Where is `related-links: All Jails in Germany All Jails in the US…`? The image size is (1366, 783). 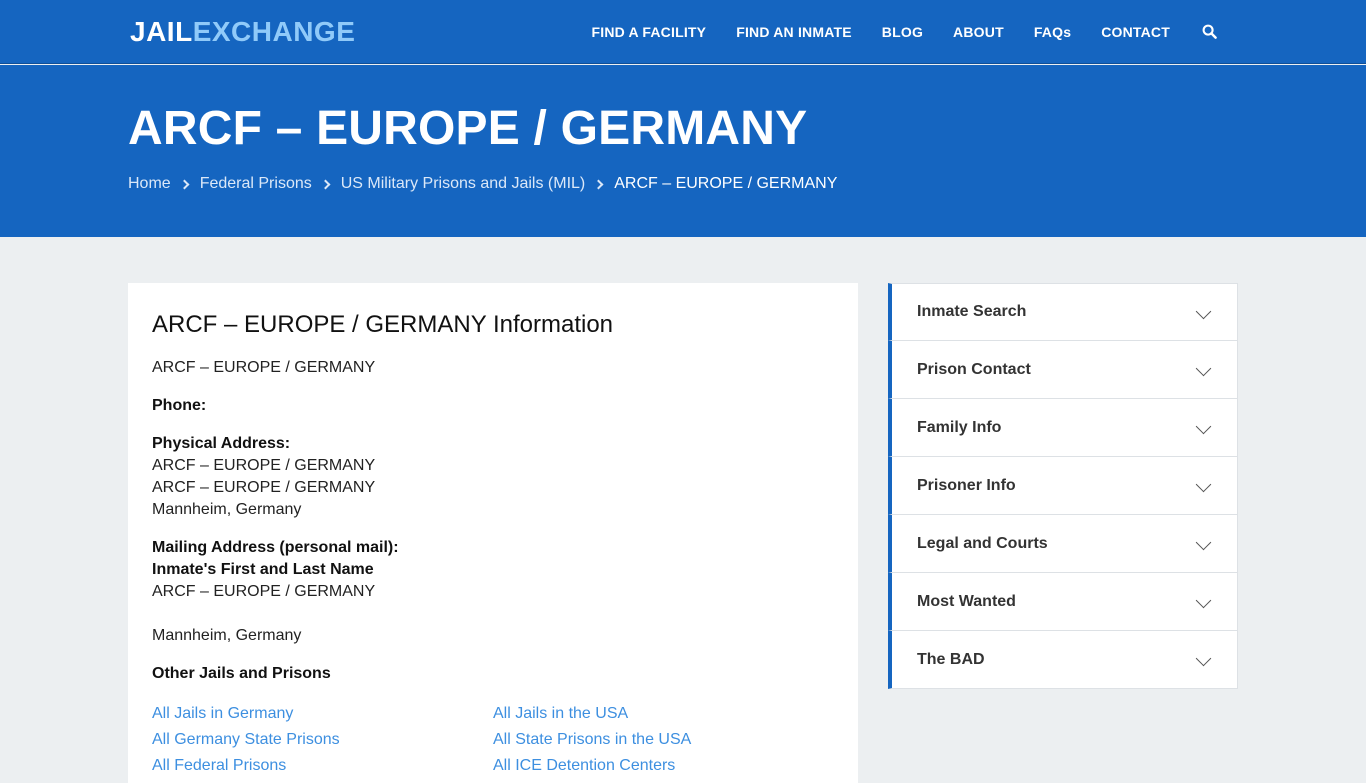
related-links: All Jails in Germany All Jails in the US… is located at coordinates (493, 740).